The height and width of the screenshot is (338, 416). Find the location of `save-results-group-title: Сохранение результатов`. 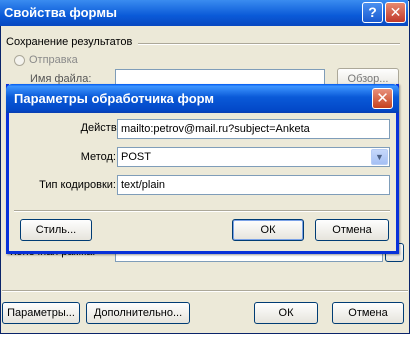

save-results-group-title: Сохранение результатов is located at coordinates (69, 42).